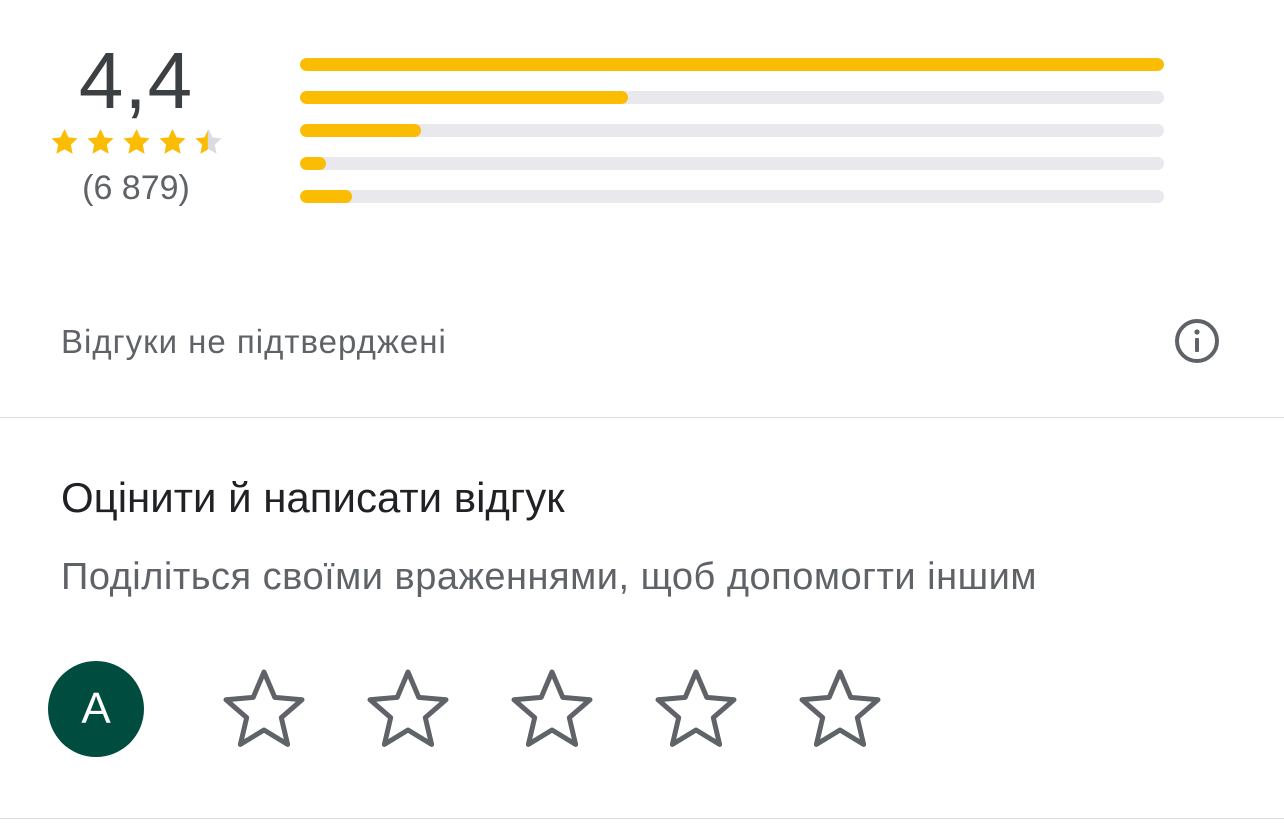 This screenshot has height=824, width=1284. Describe the element at coordinates (1197, 341) in the screenshot. I see `info-icon` at that location.